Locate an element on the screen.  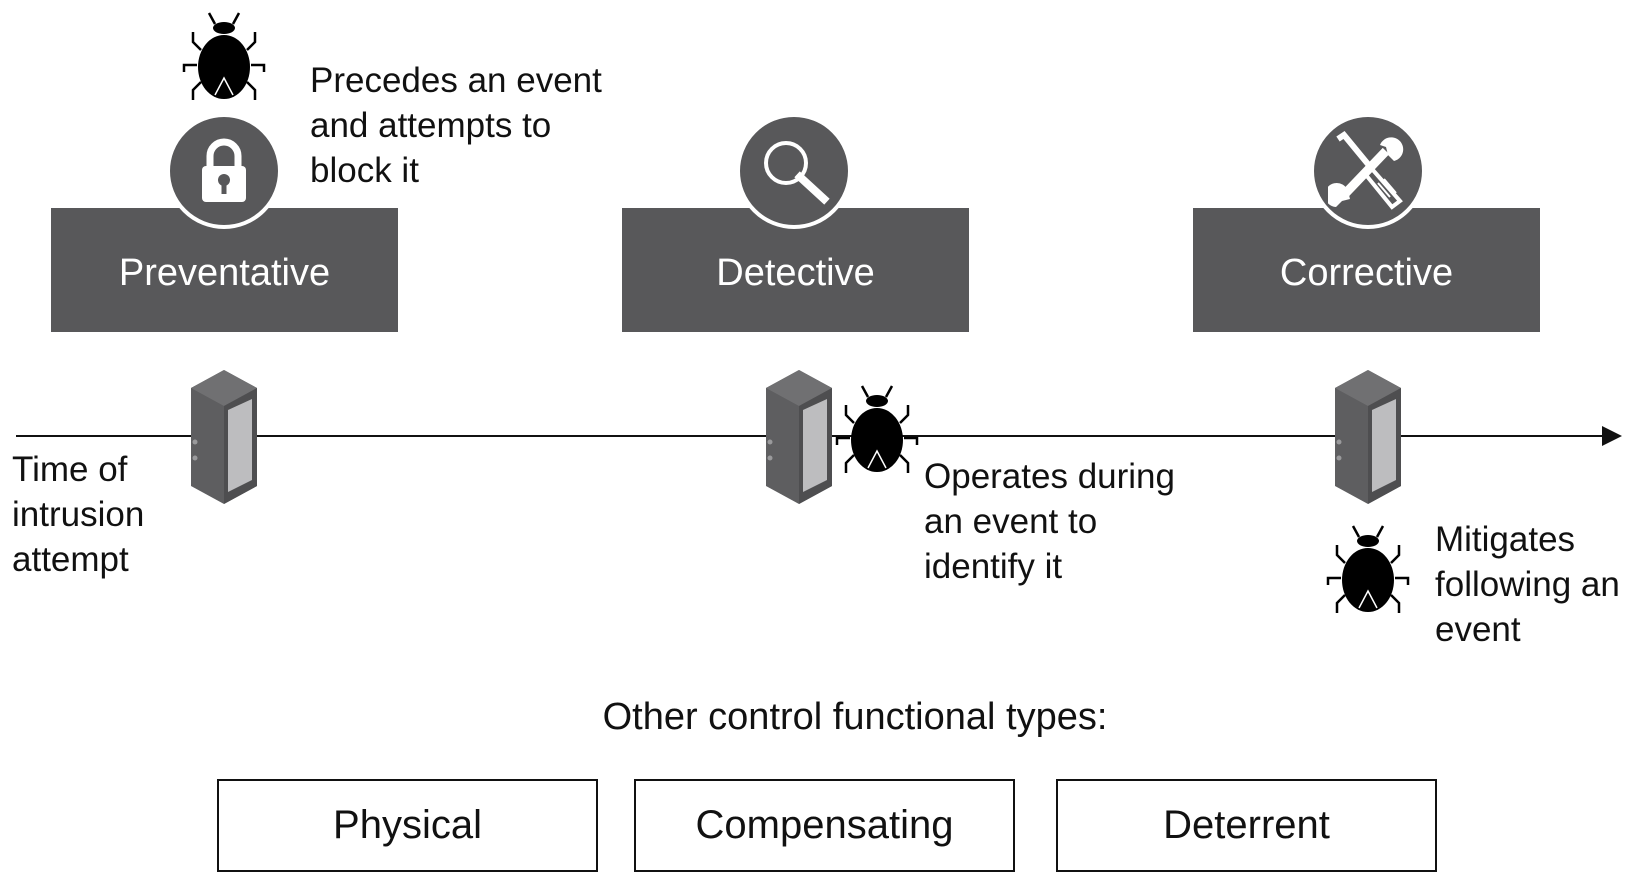
type-label: Compensating is located at coordinates (824, 825).